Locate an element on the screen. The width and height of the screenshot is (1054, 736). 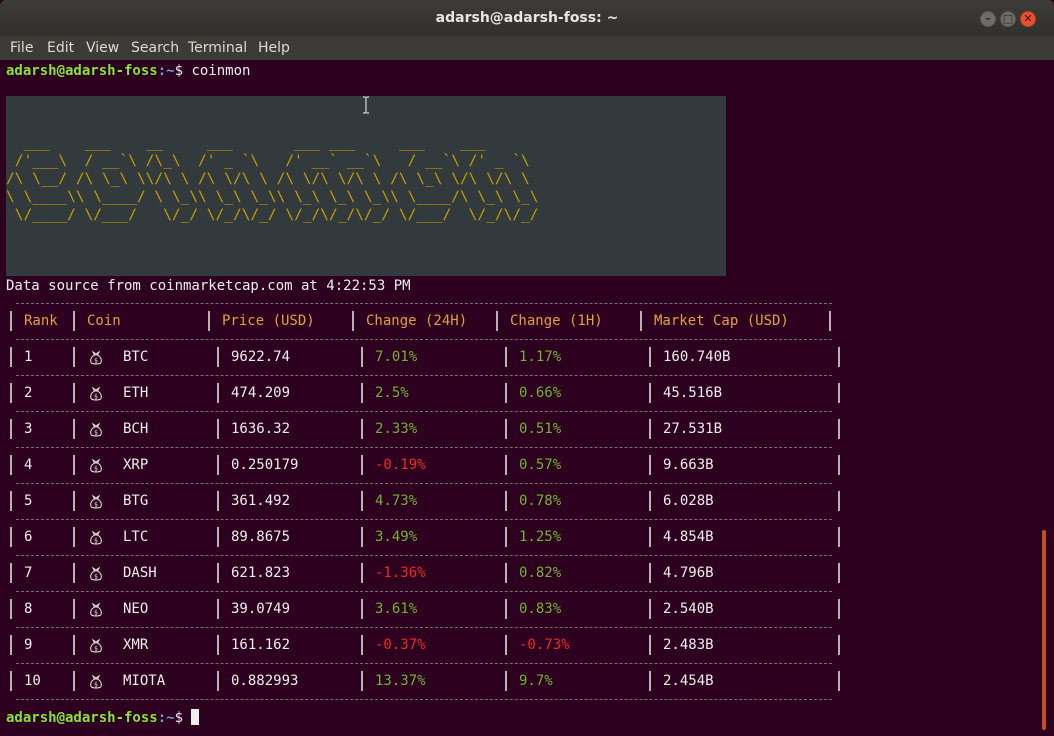
table-cell-rank: 7 is located at coordinates (28, 573).